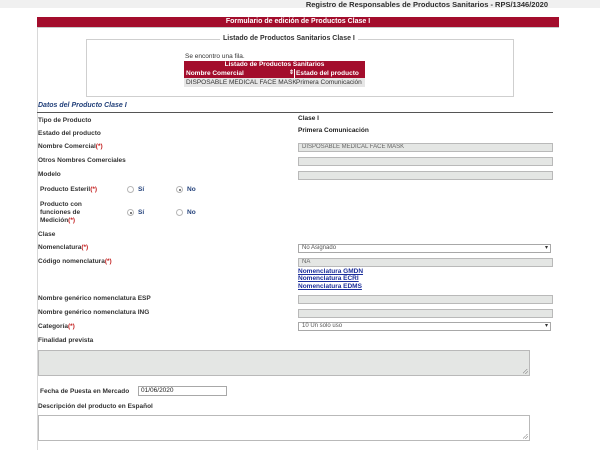 The height and width of the screenshot is (450, 600). Describe the element at coordinates (179, 212) in the screenshot. I see `medicion-no-radio` at that location.